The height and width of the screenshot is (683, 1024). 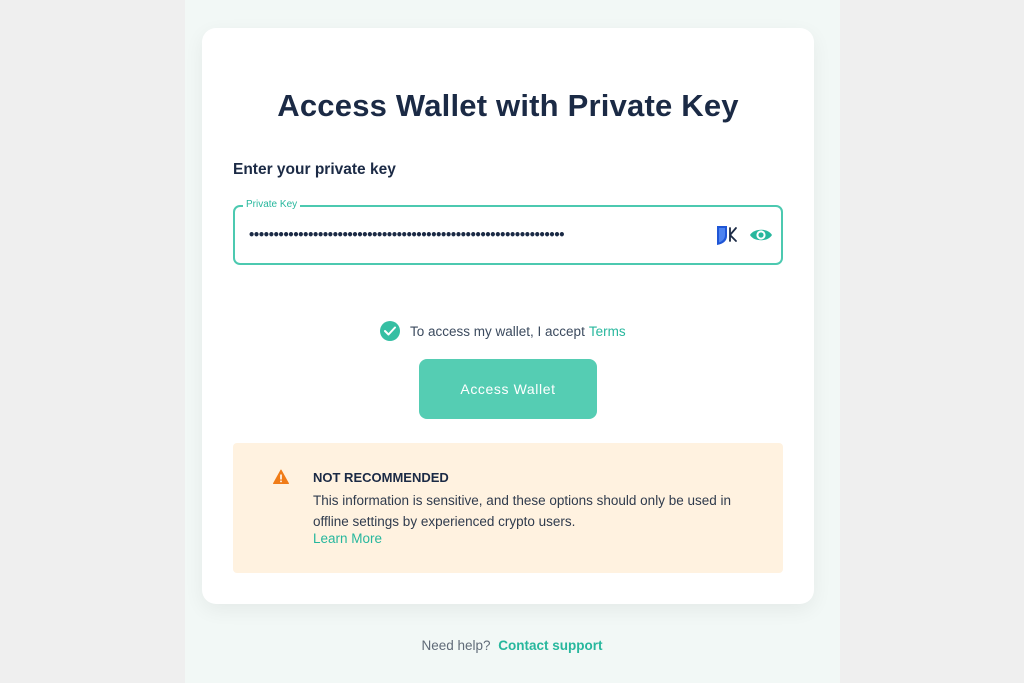 I want to click on warning-title: NOT RECOMMENDED, so click(x=381, y=477).